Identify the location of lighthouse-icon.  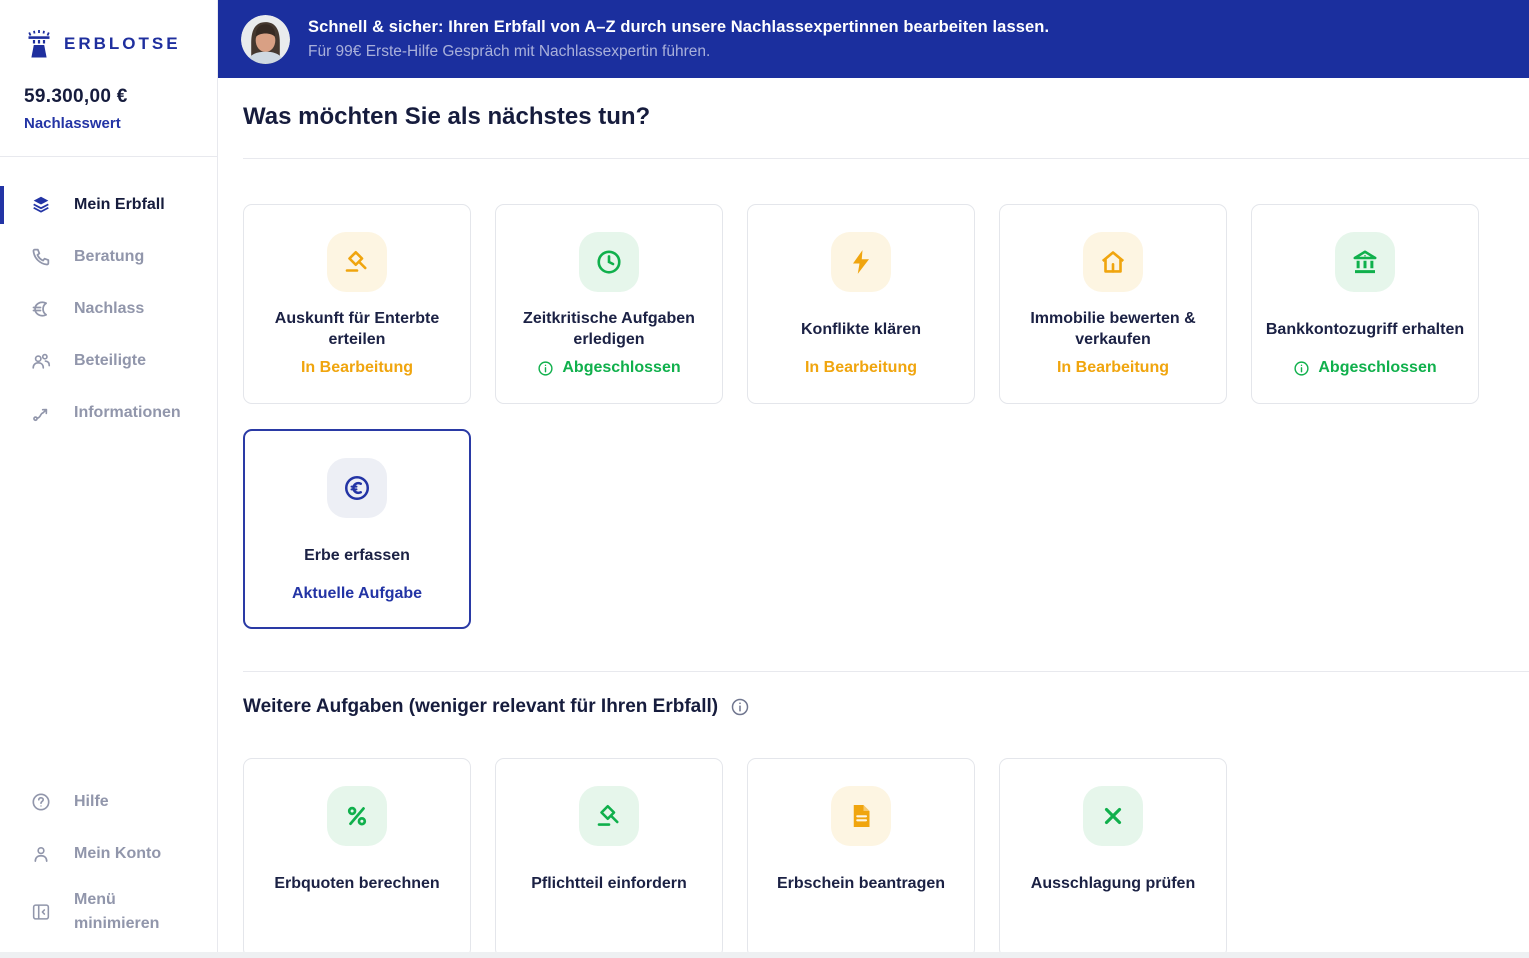
(39, 44).